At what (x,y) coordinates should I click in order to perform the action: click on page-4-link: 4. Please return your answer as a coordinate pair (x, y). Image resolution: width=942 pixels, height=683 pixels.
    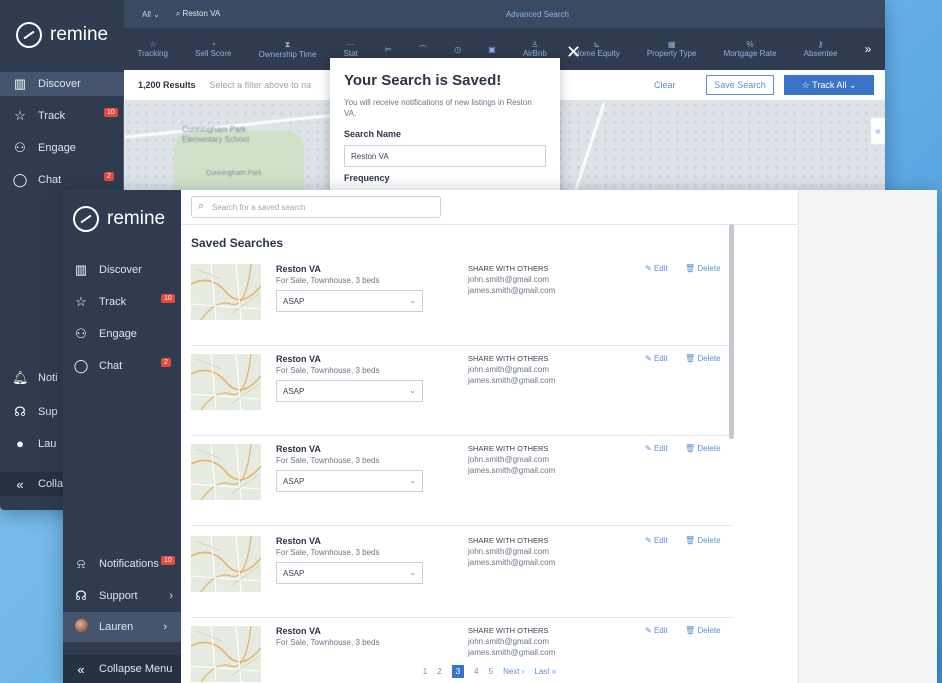
    Looking at the image, I should click on (476, 671).